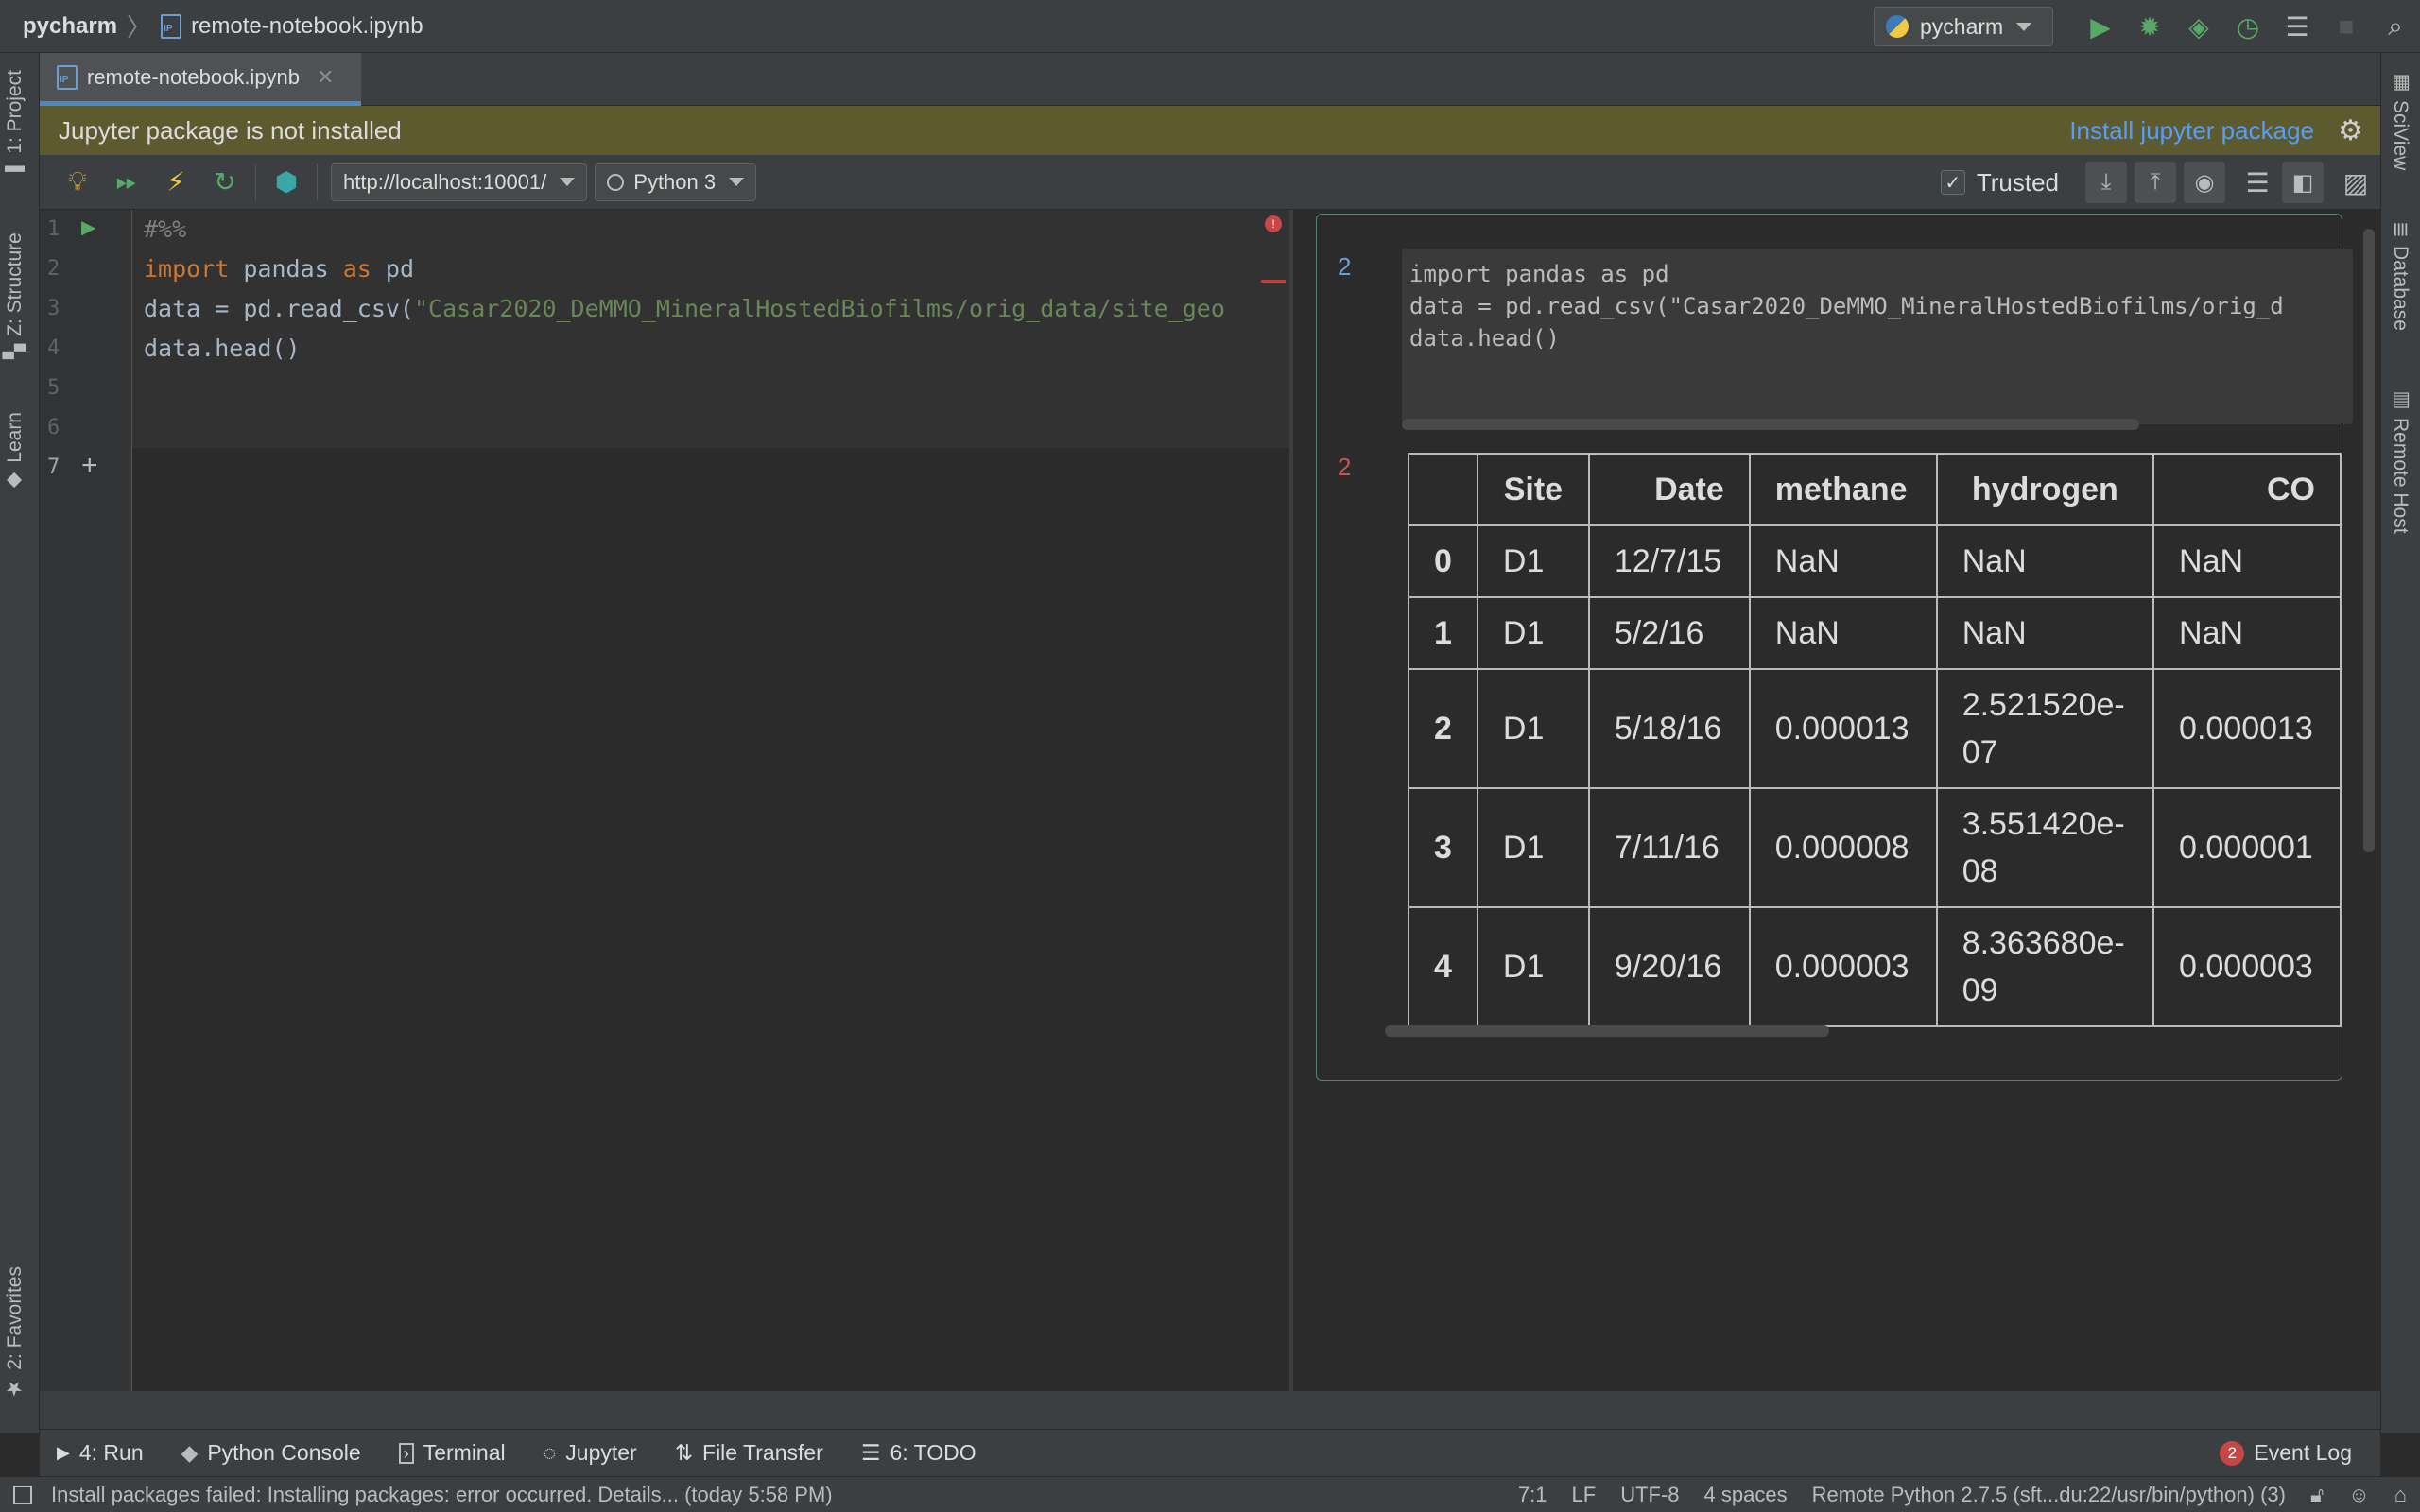 This screenshot has height=1512, width=2420. Describe the element at coordinates (1607, 1031) in the screenshot. I see `table-horizontal-scrollbar` at that location.